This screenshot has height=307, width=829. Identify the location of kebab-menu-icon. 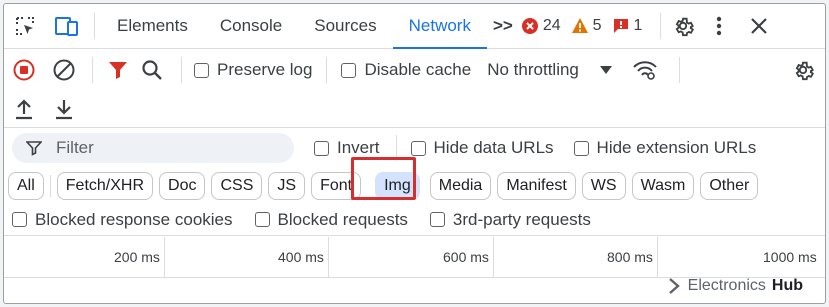
(719, 26).